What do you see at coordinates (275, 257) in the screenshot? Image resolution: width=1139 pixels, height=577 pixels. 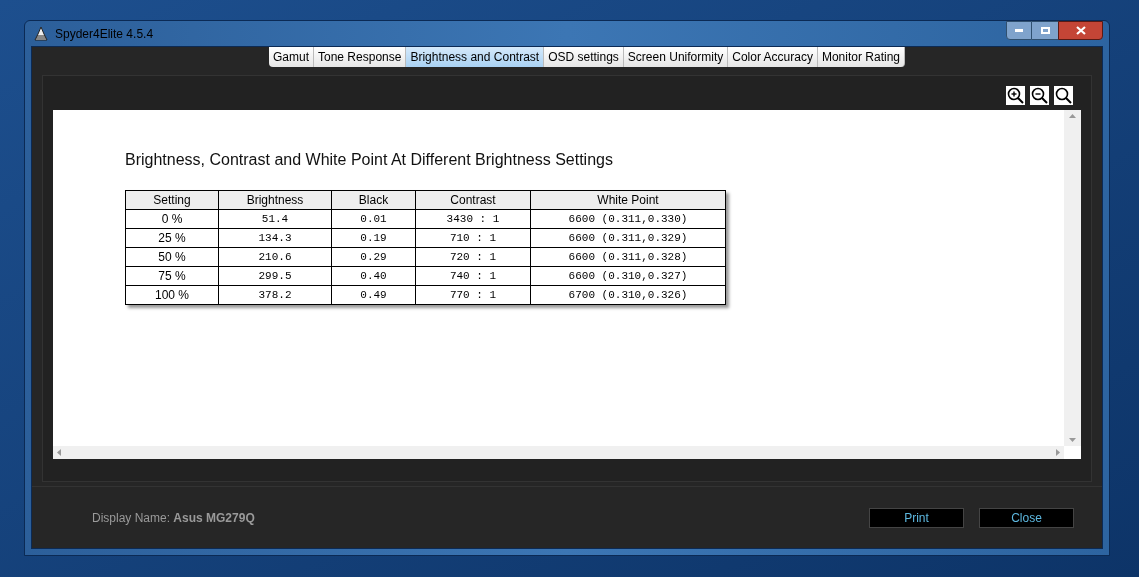 I see `table-cell: 210.6` at bounding box center [275, 257].